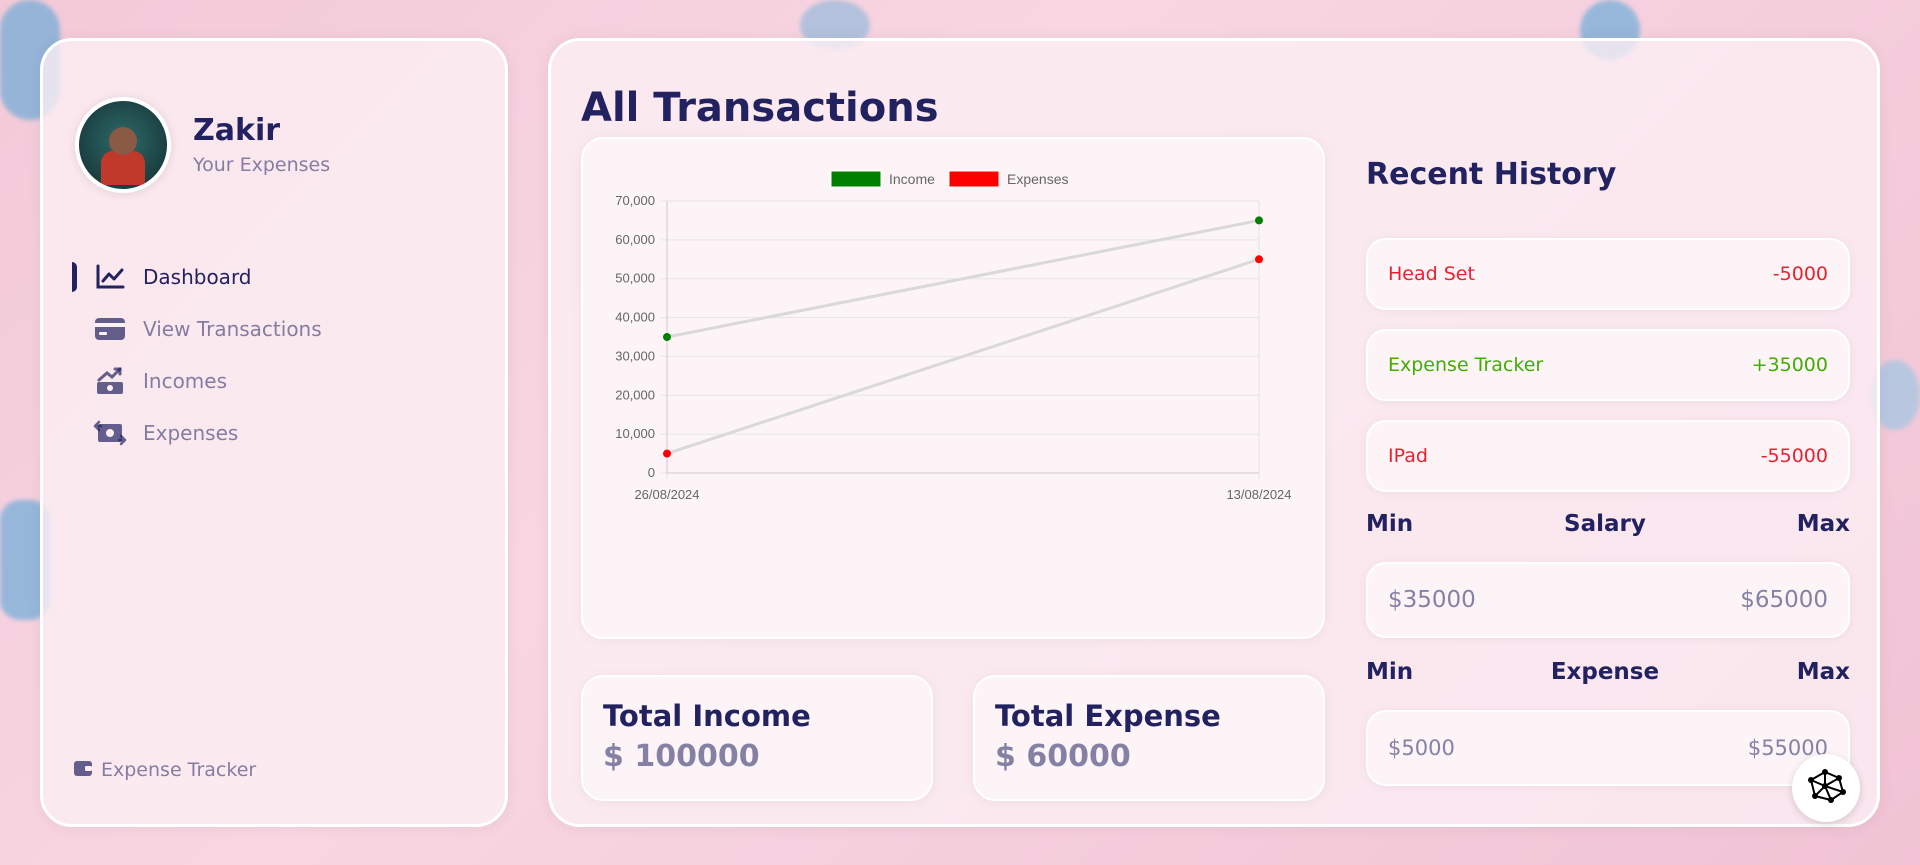  What do you see at coordinates (262, 165) in the screenshot?
I see `profile-subtitle: Your Expenses` at bounding box center [262, 165].